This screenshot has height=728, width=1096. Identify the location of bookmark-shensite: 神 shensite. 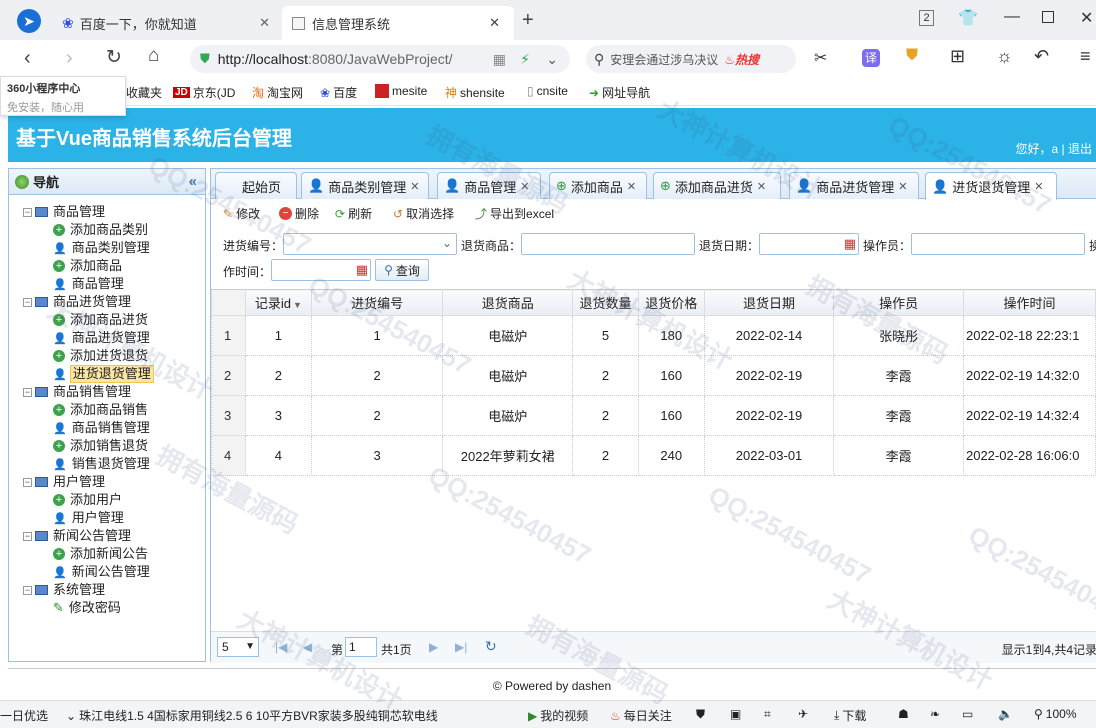
(475, 92).